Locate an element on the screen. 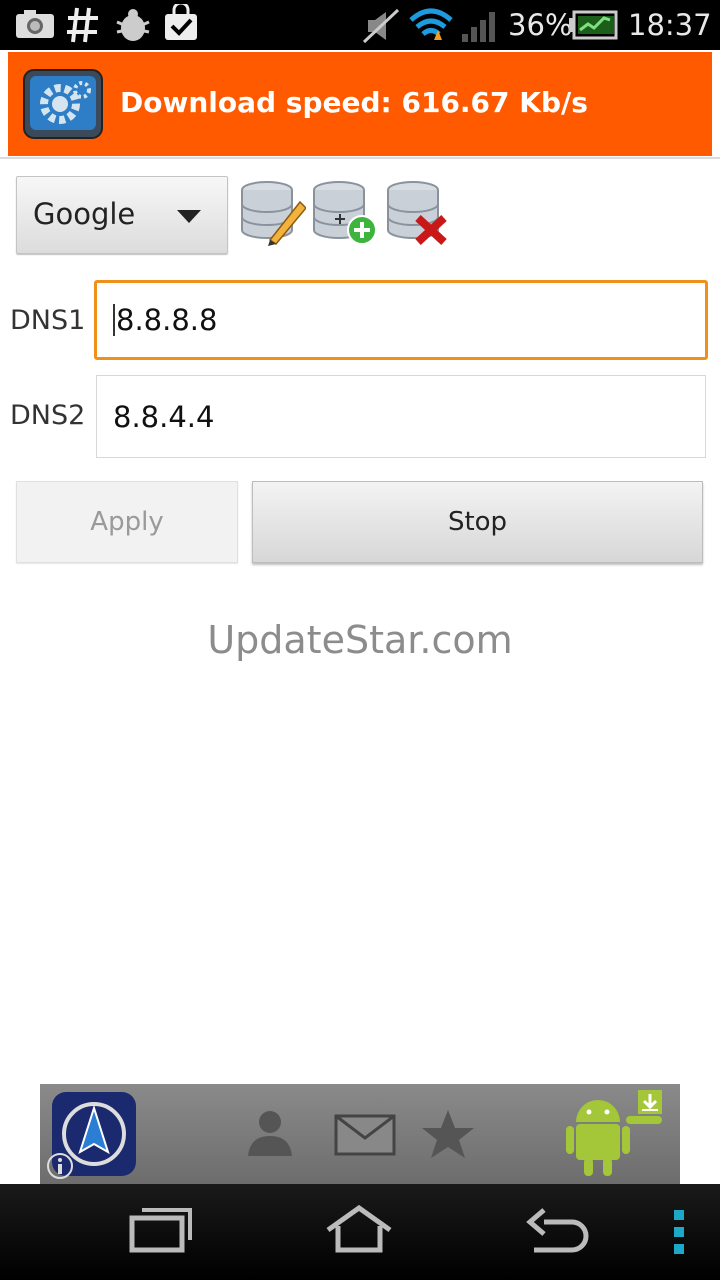 The width and height of the screenshot is (720, 1280). dns1-label: DNS1 is located at coordinates (48, 320).